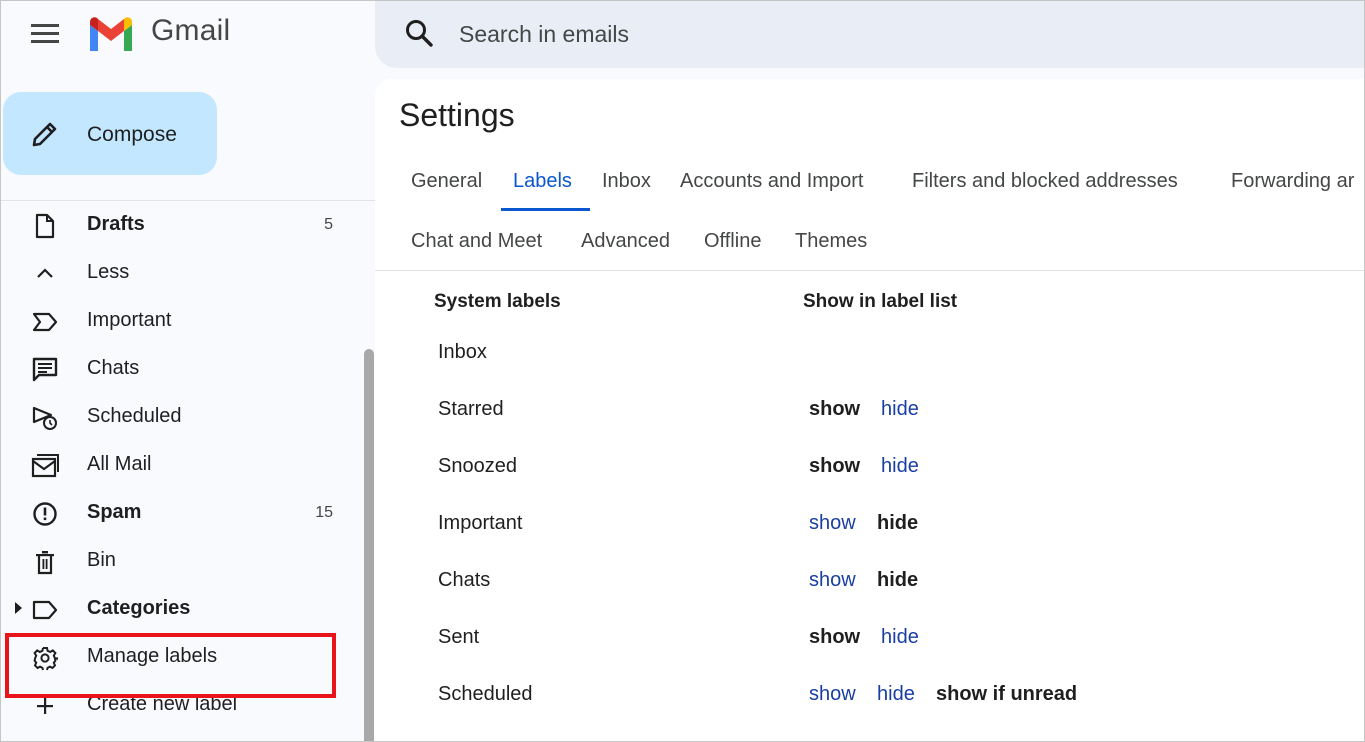 The width and height of the screenshot is (1365, 742). Describe the element at coordinates (545, 209) in the screenshot. I see `active-tab-indicator` at that location.